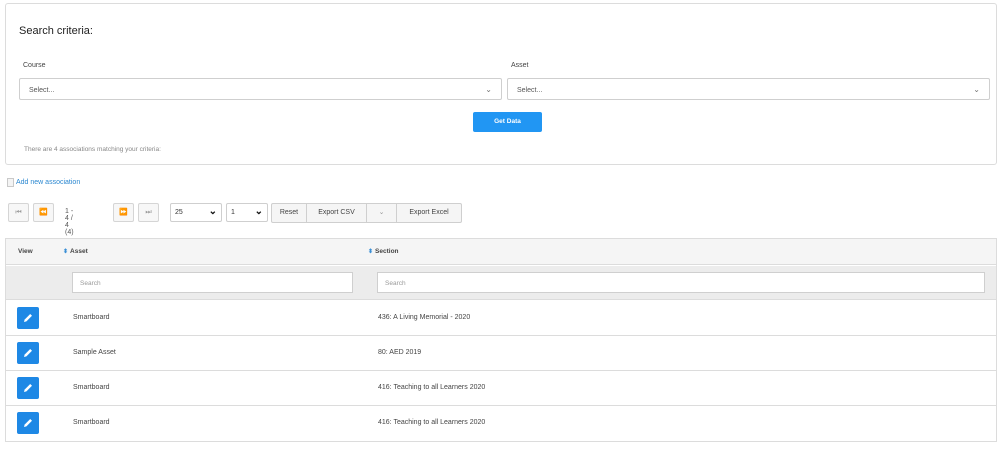 The image size is (1002, 450). What do you see at coordinates (424, 317) in the screenshot?
I see `section-cell: 436: A Living Memorial - 2020` at bounding box center [424, 317].